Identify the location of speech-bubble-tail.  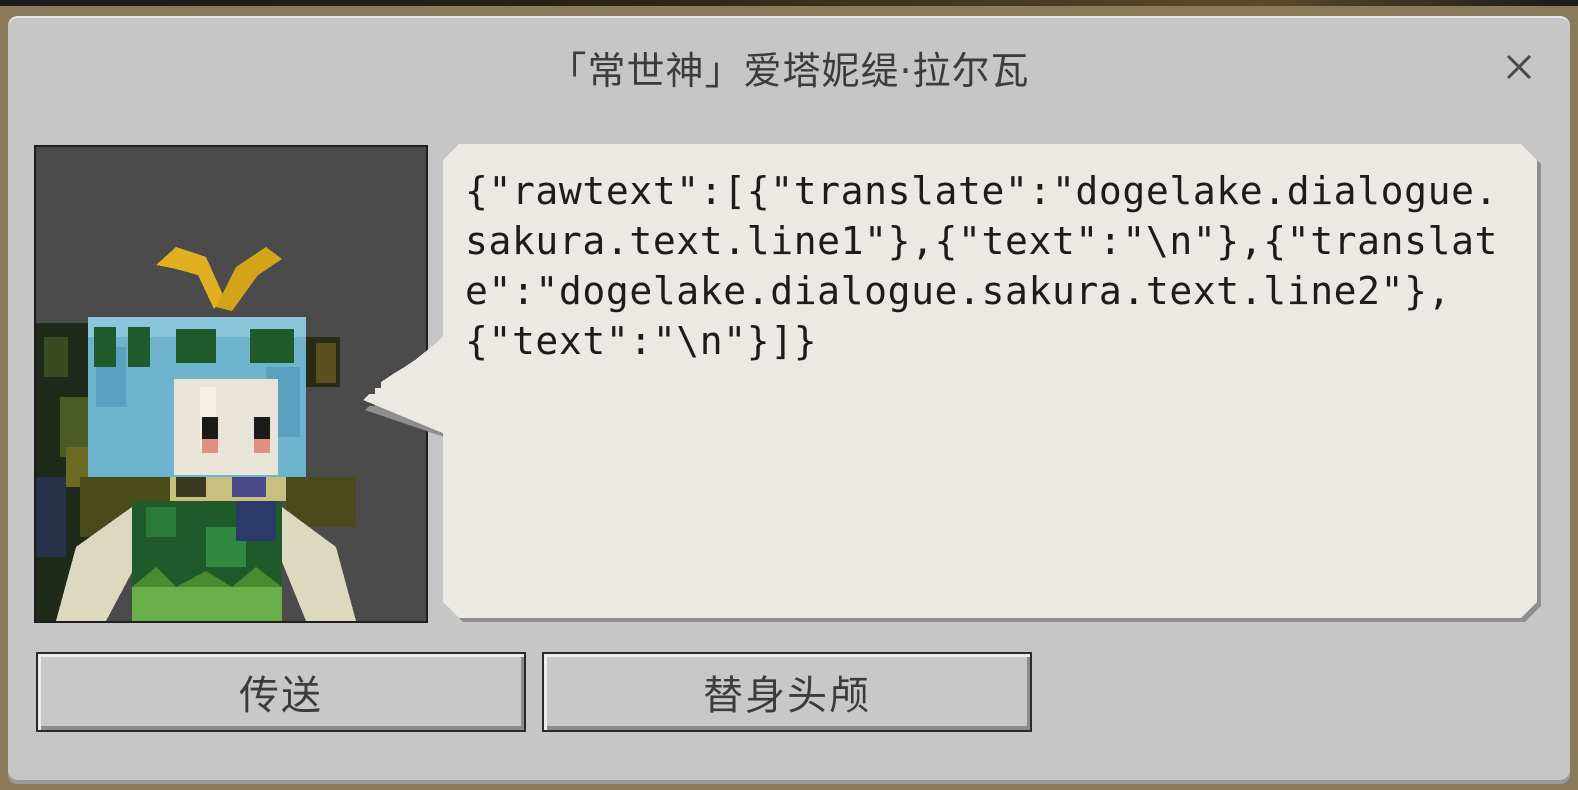
(405, 386).